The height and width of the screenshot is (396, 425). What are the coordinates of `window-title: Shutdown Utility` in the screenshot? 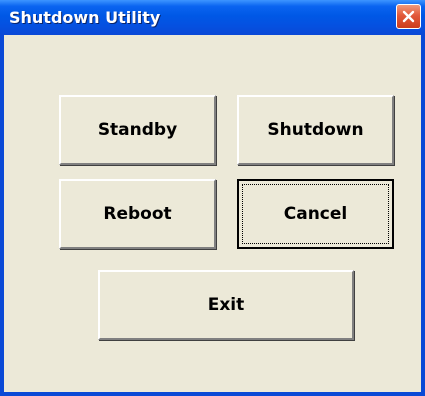 It's located at (85, 17).